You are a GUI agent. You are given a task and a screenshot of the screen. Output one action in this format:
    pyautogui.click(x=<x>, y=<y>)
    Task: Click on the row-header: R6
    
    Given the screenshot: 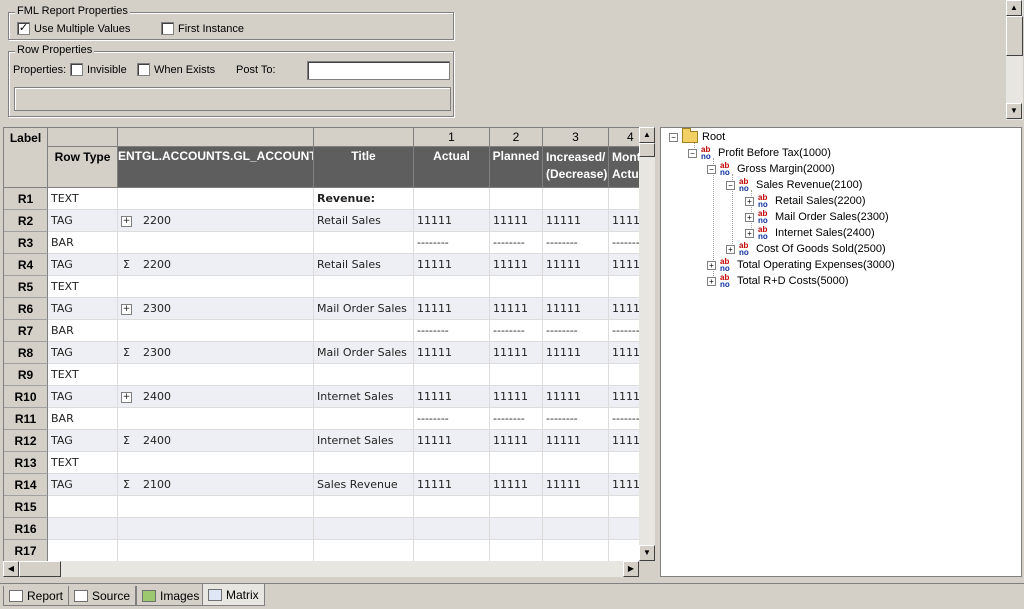 What is the action you would take?
    pyautogui.click(x=26, y=309)
    